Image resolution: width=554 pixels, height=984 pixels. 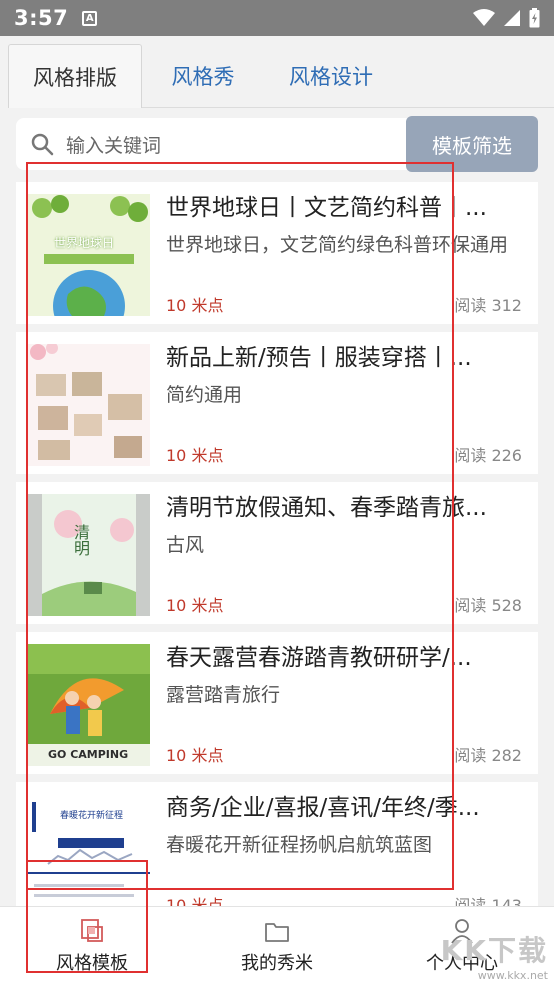 I want to click on item-description: 简约通用, so click(x=204, y=395).